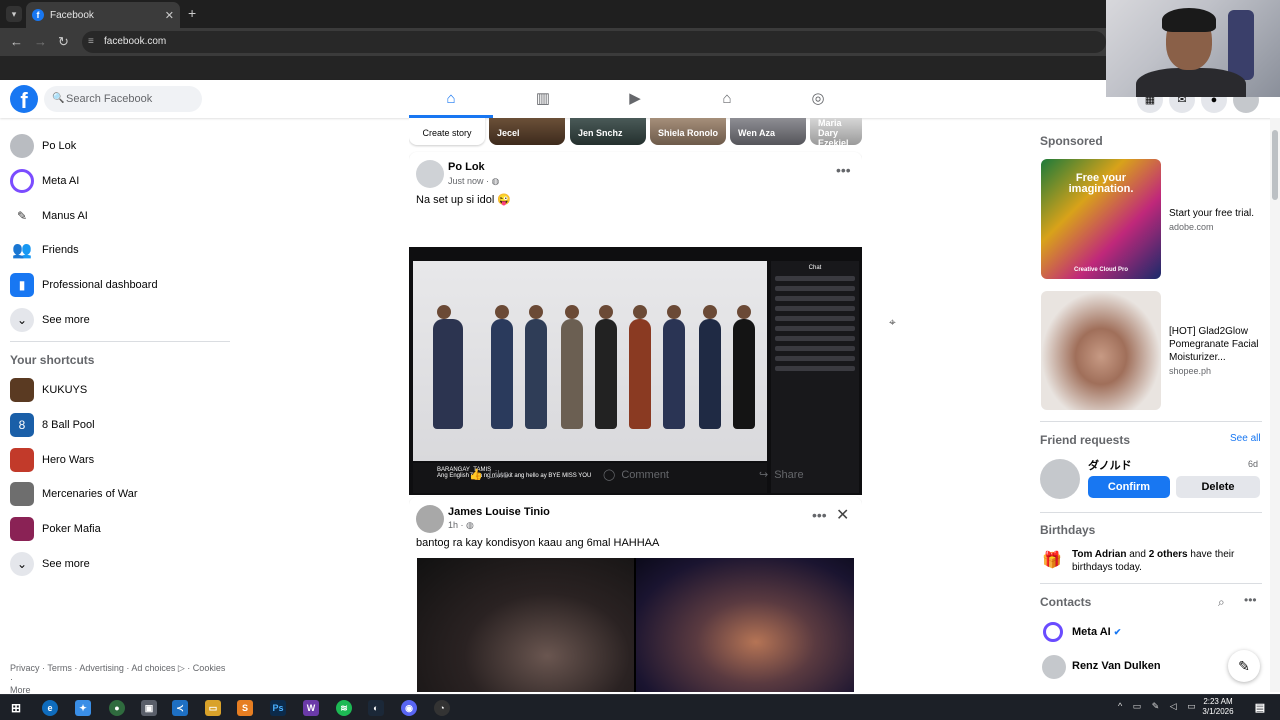 This screenshot has height=720, width=1280. Describe the element at coordinates (1191, 227) in the screenshot. I see `ad-source: adobe.com` at that location.